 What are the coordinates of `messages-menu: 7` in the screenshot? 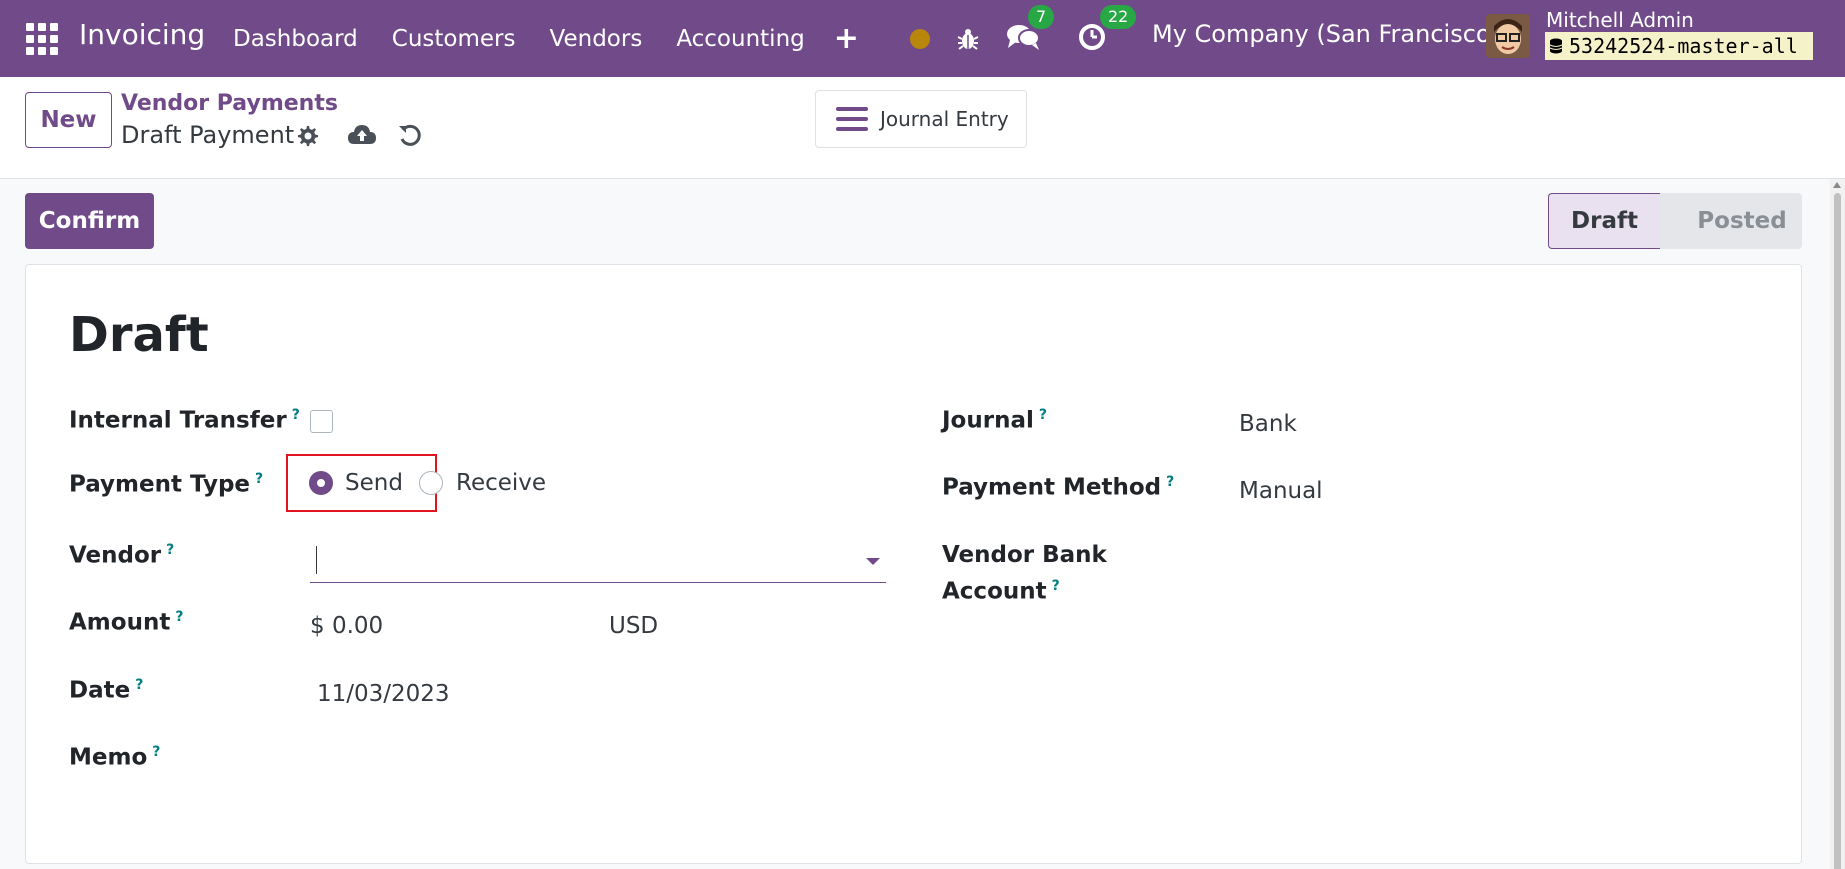 It's located at (1030, 29).